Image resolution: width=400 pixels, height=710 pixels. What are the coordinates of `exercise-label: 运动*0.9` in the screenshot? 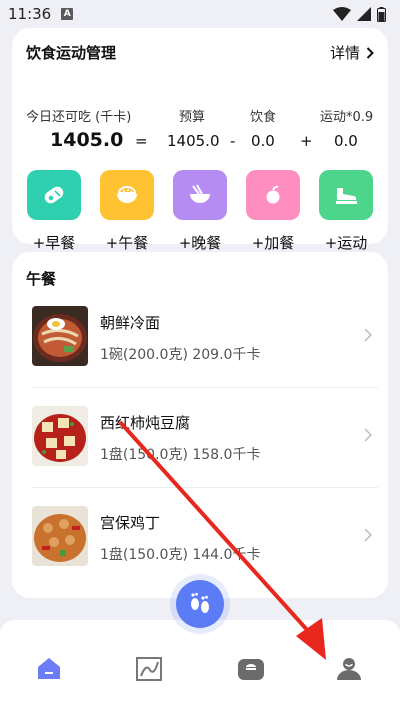 It's located at (347, 117).